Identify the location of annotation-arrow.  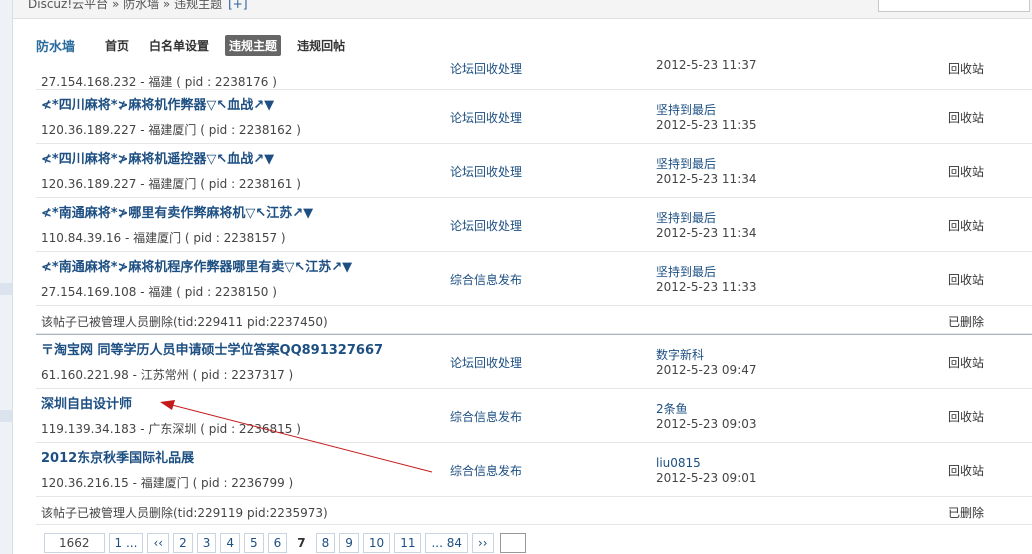
(296, 436).